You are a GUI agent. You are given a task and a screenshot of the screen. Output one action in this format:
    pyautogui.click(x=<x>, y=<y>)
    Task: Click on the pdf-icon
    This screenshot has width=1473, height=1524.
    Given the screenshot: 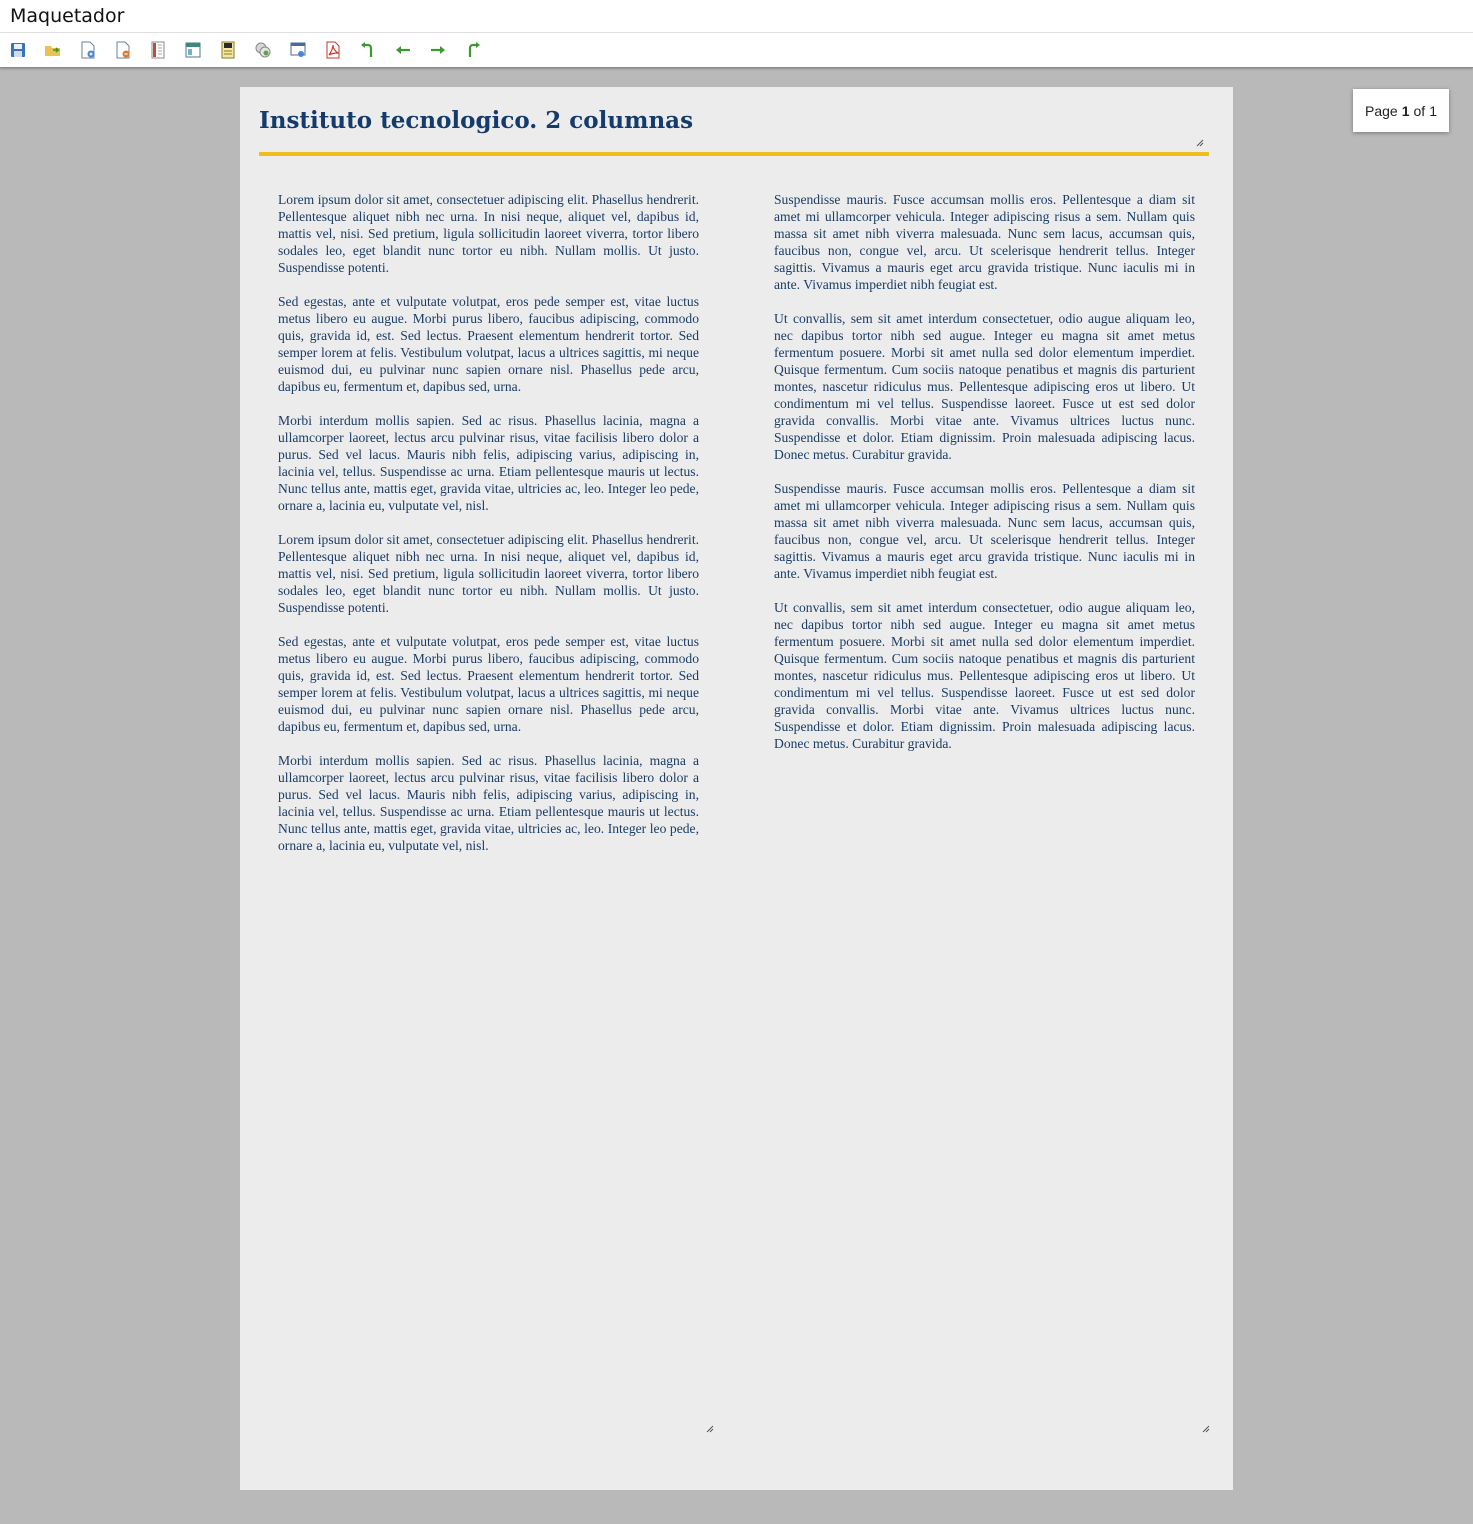 What is the action you would take?
    pyautogui.click(x=333, y=50)
    